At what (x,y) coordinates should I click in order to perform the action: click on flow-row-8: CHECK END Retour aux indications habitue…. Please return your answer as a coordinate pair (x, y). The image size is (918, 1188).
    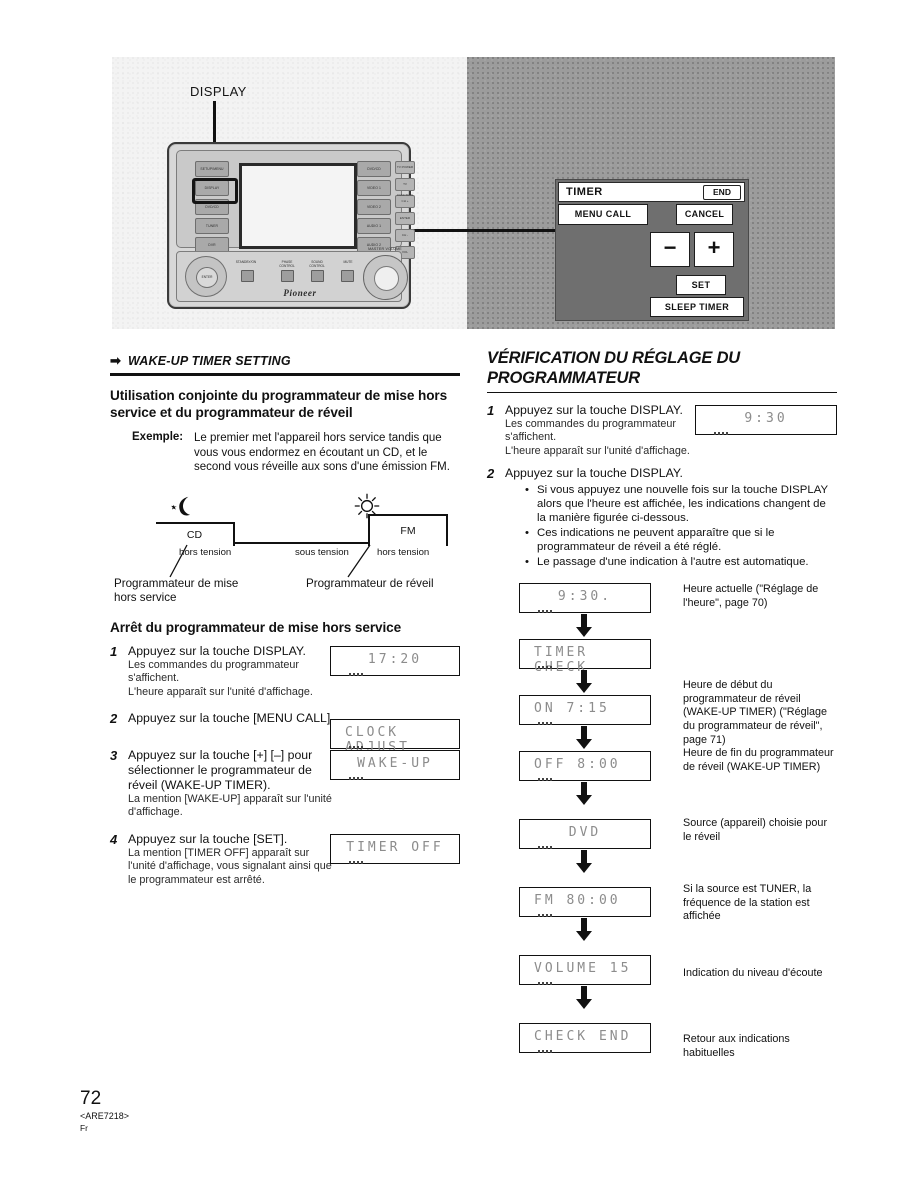
    Looking at the image, I should click on (662, 1046).